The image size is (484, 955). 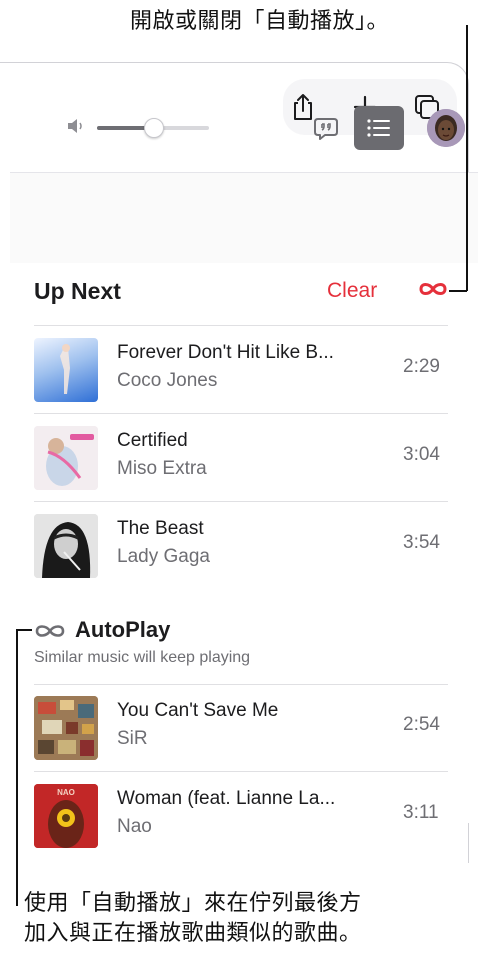 What do you see at coordinates (132, 738) in the screenshot?
I see `track-artist: SiR` at bounding box center [132, 738].